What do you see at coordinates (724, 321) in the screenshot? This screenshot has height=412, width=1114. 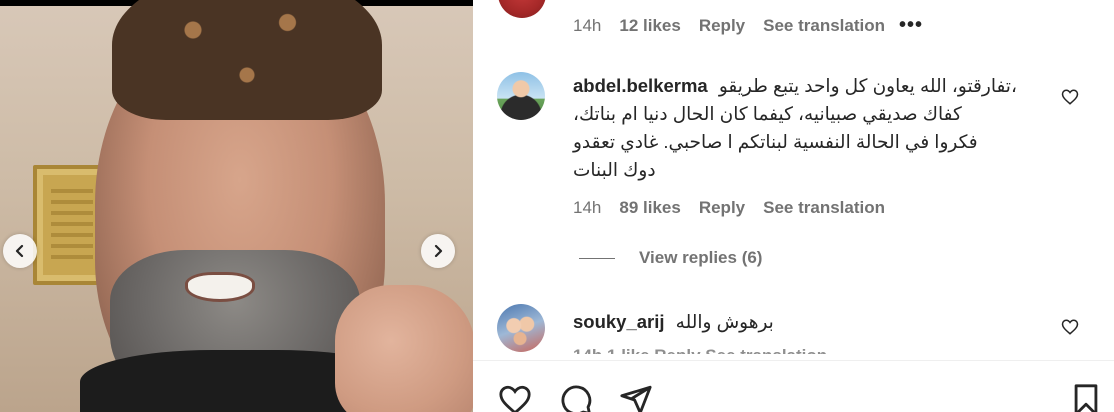 I see `comment-line: برهوش والله` at bounding box center [724, 321].